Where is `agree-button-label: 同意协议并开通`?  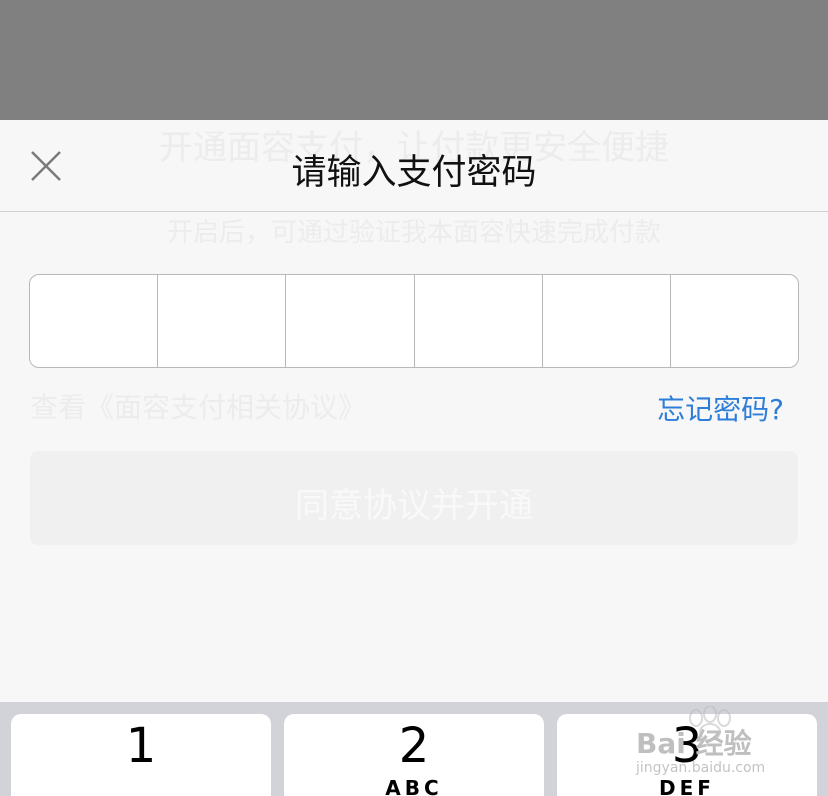 agree-button-label: 同意协议并开通 is located at coordinates (414, 506).